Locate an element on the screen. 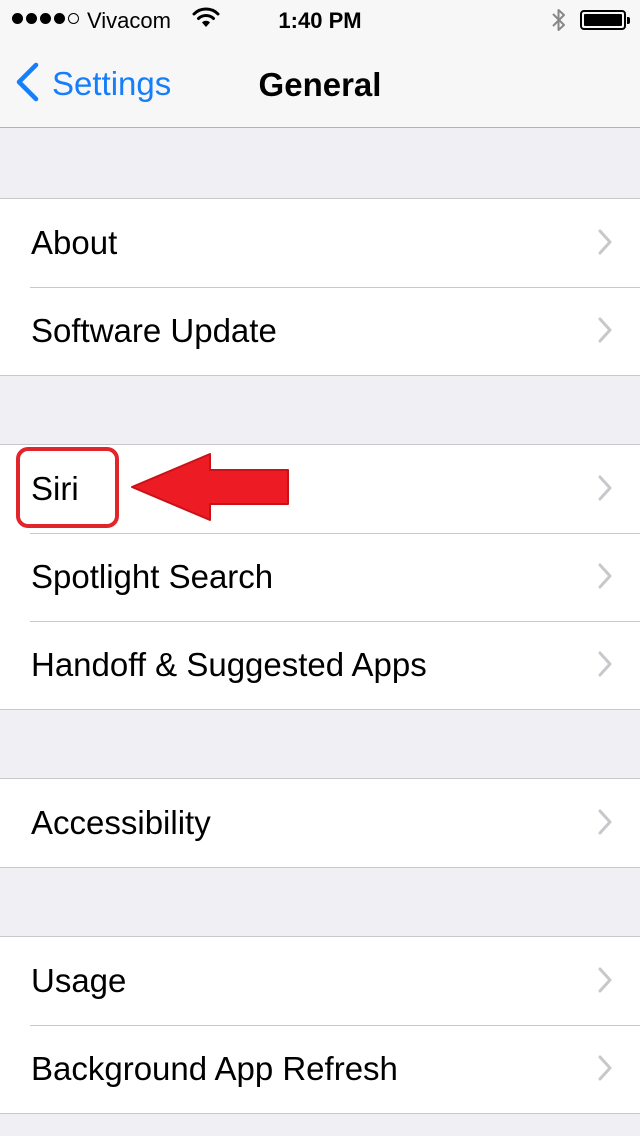 The image size is (640, 1136). annotation-arrow-icon is located at coordinates (211, 489).